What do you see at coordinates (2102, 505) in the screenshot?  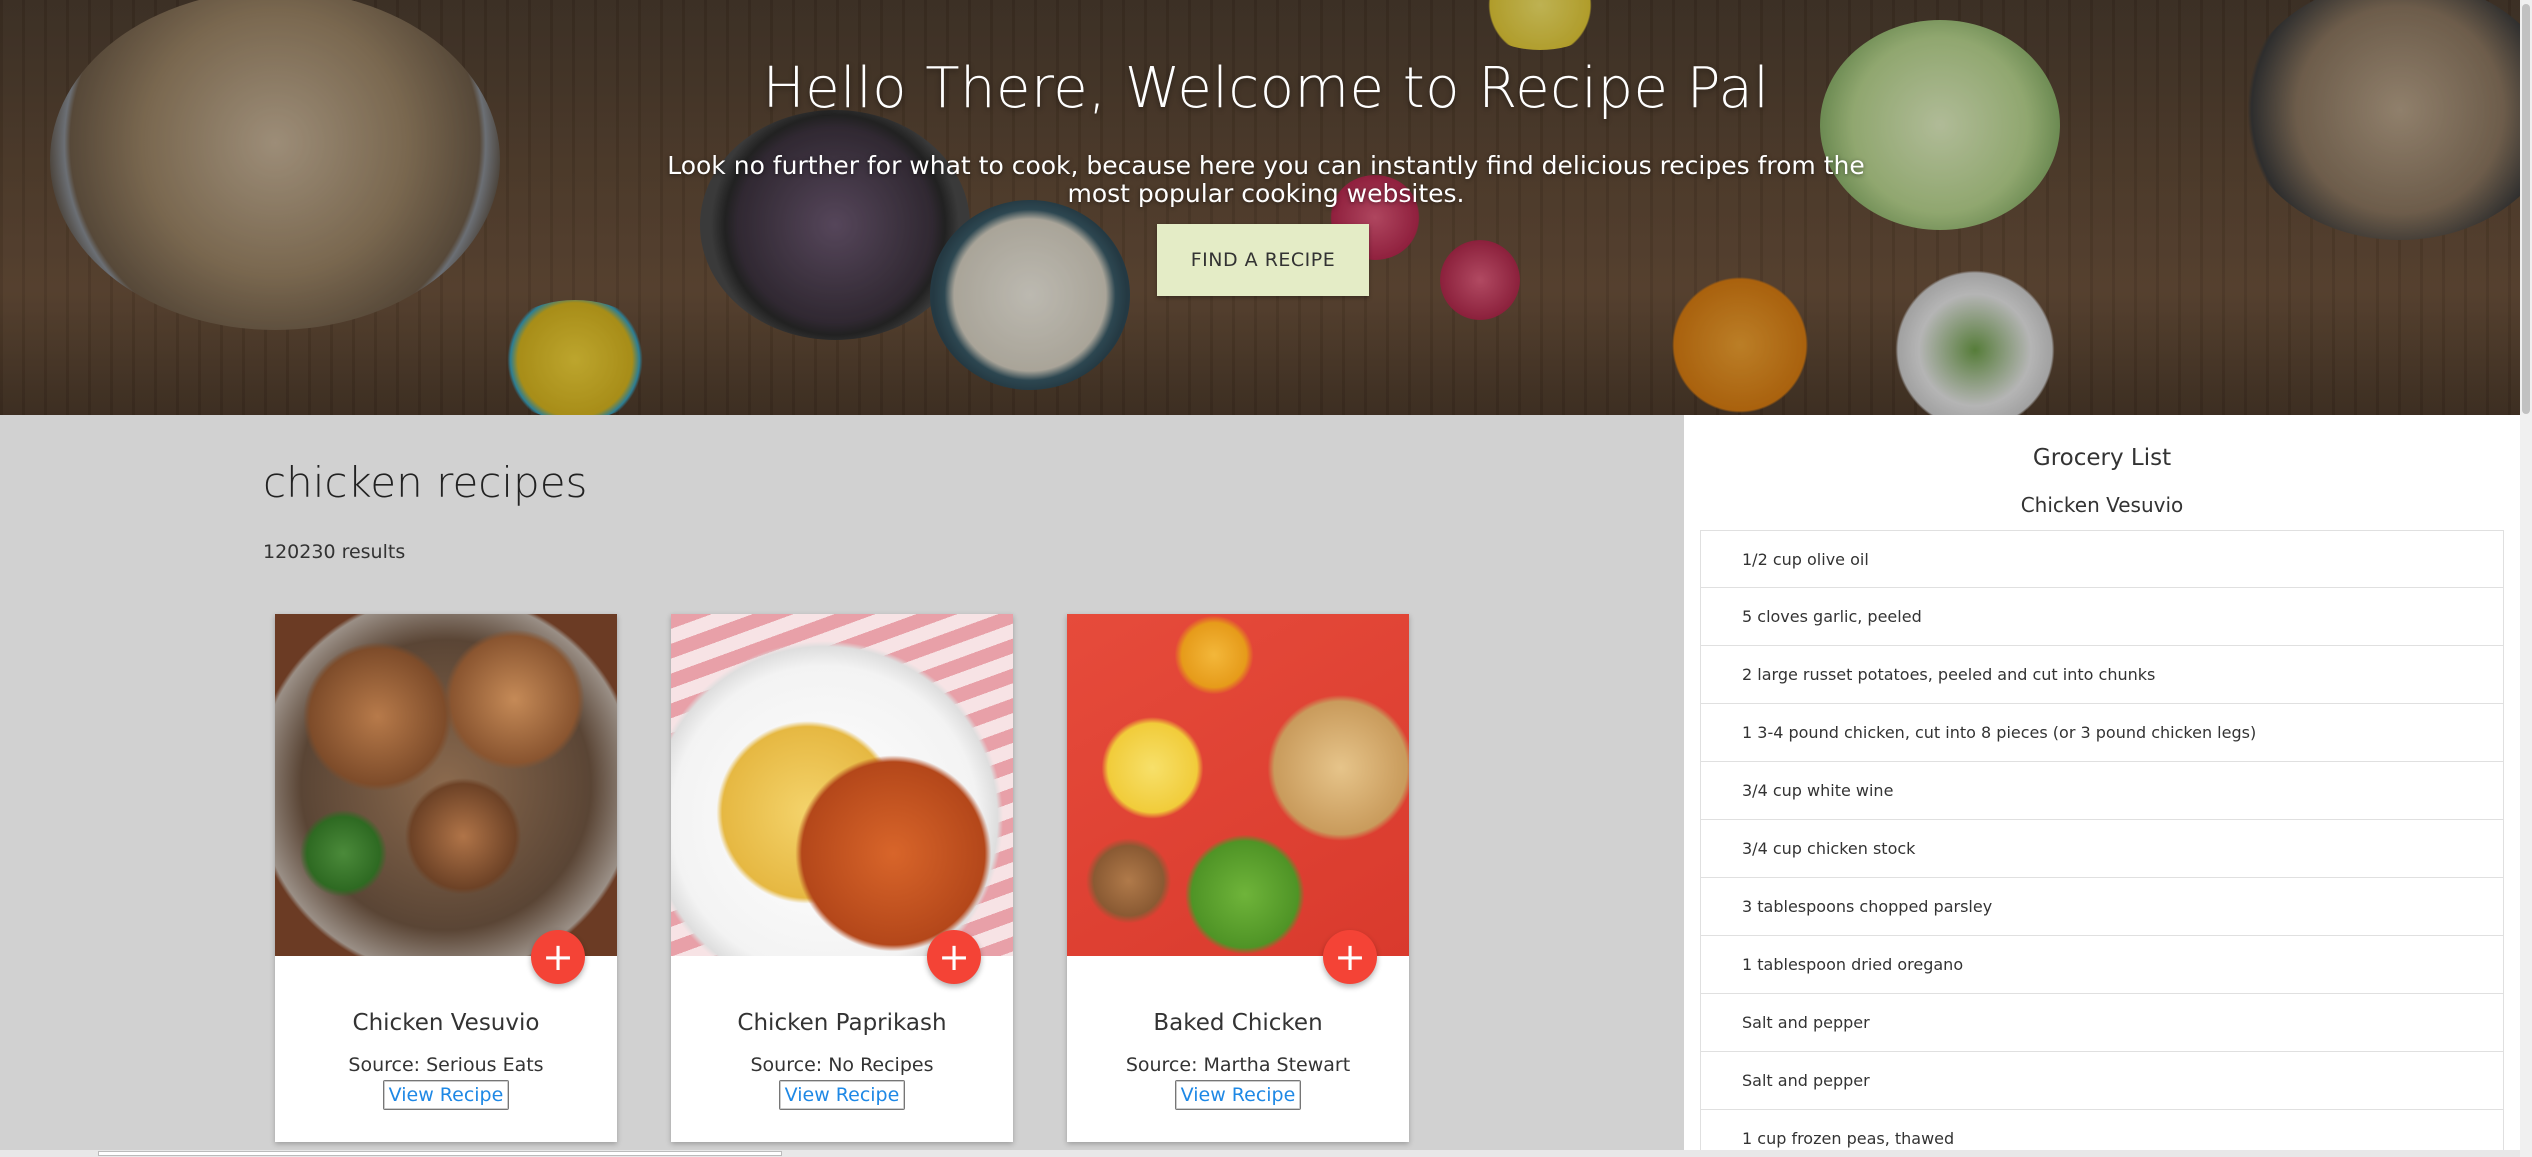 I see `grocery-recipe-name: Chicken Vesuvio` at bounding box center [2102, 505].